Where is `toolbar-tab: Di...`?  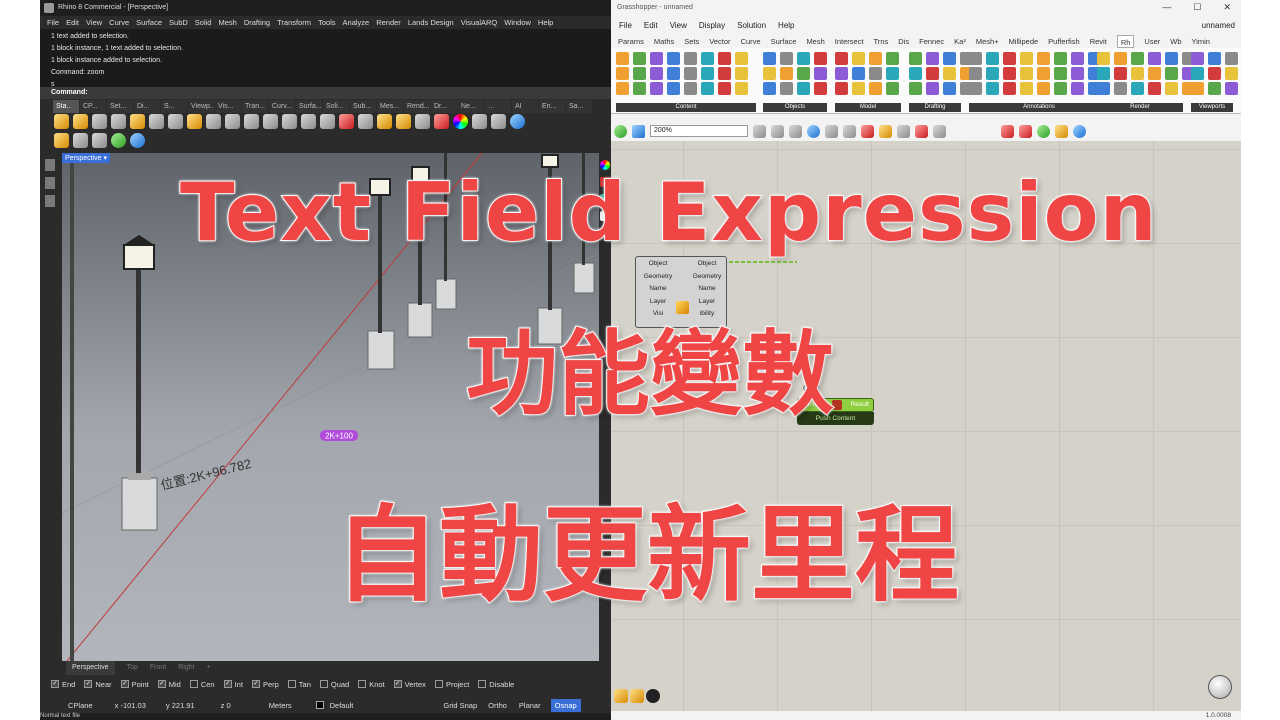 toolbar-tab: Di... is located at coordinates (147, 106).